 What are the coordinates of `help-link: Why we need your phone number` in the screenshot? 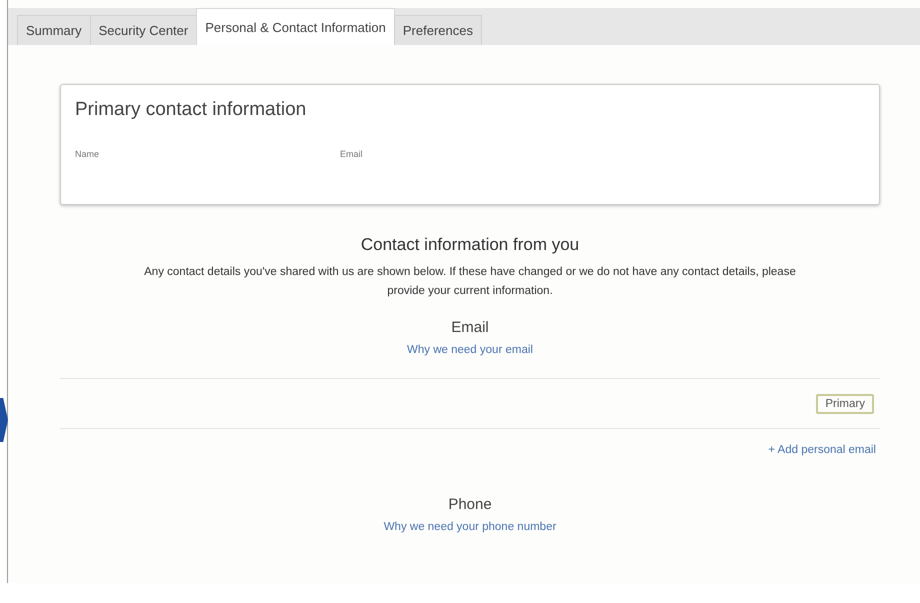 It's located at (470, 527).